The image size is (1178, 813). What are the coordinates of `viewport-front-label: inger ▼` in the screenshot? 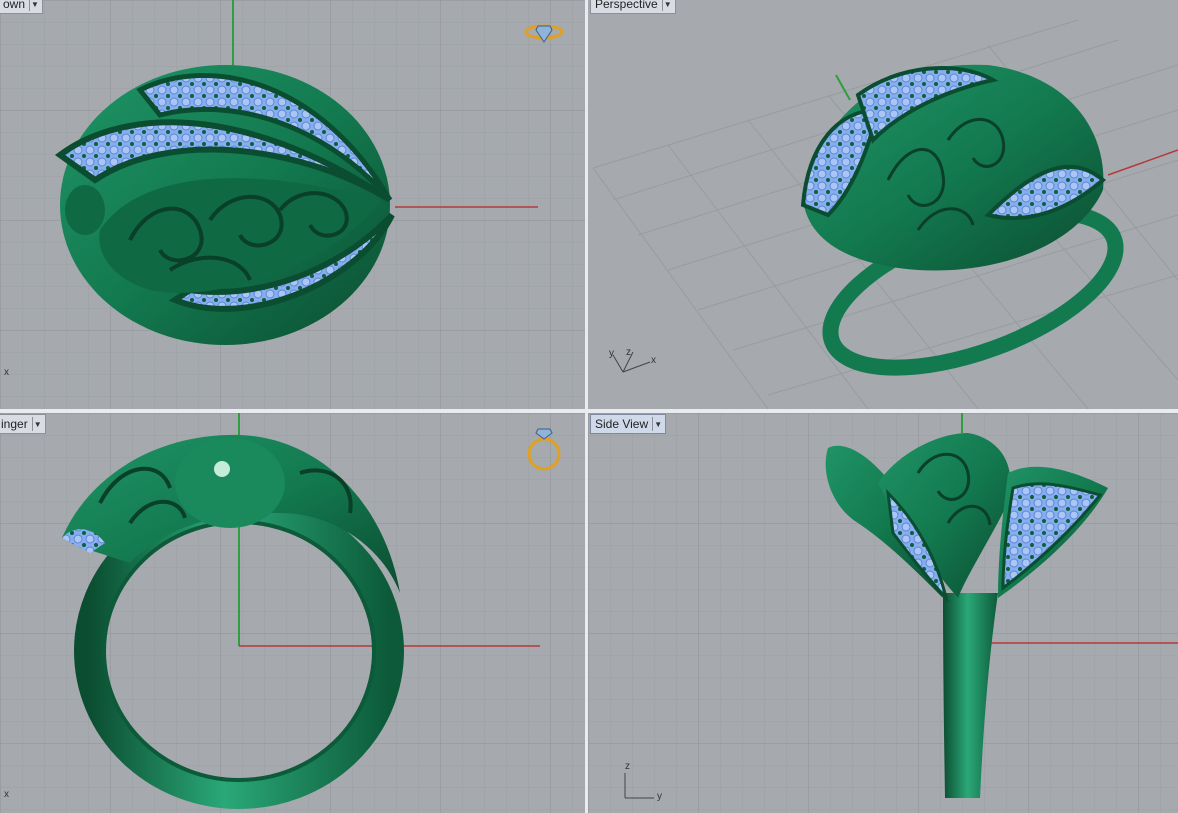 It's located at (23, 424).